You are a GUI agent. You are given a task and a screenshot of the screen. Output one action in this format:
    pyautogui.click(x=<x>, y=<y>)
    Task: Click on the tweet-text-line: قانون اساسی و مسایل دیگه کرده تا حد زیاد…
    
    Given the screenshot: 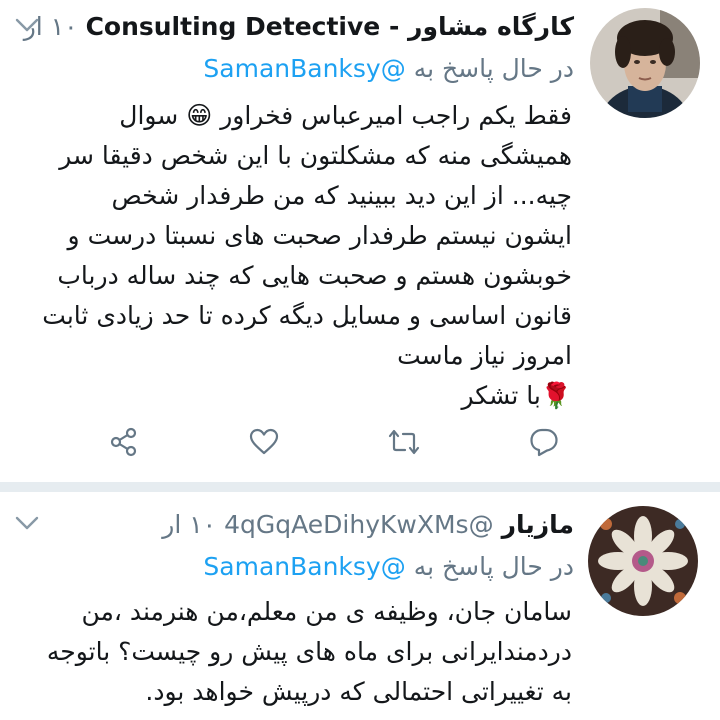 What is the action you would take?
    pyautogui.click(x=307, y=315)
    